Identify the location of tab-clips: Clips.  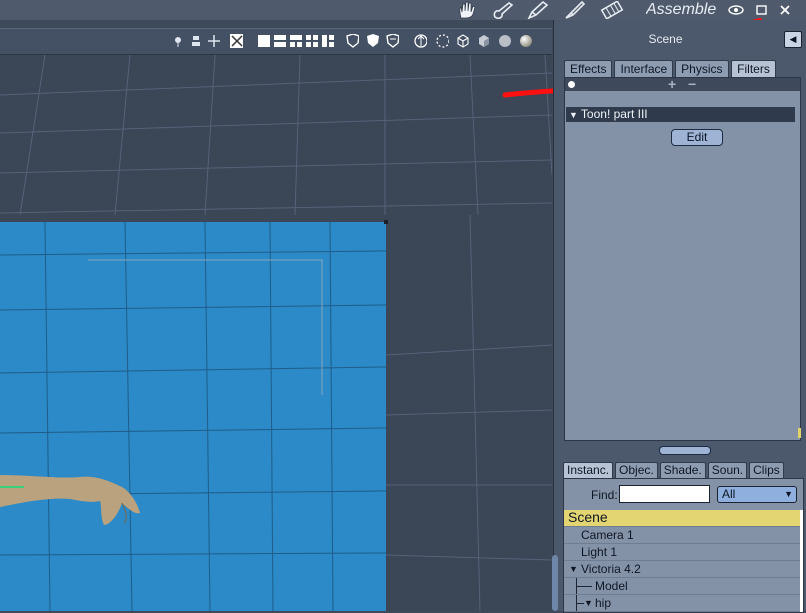
(766, 470).